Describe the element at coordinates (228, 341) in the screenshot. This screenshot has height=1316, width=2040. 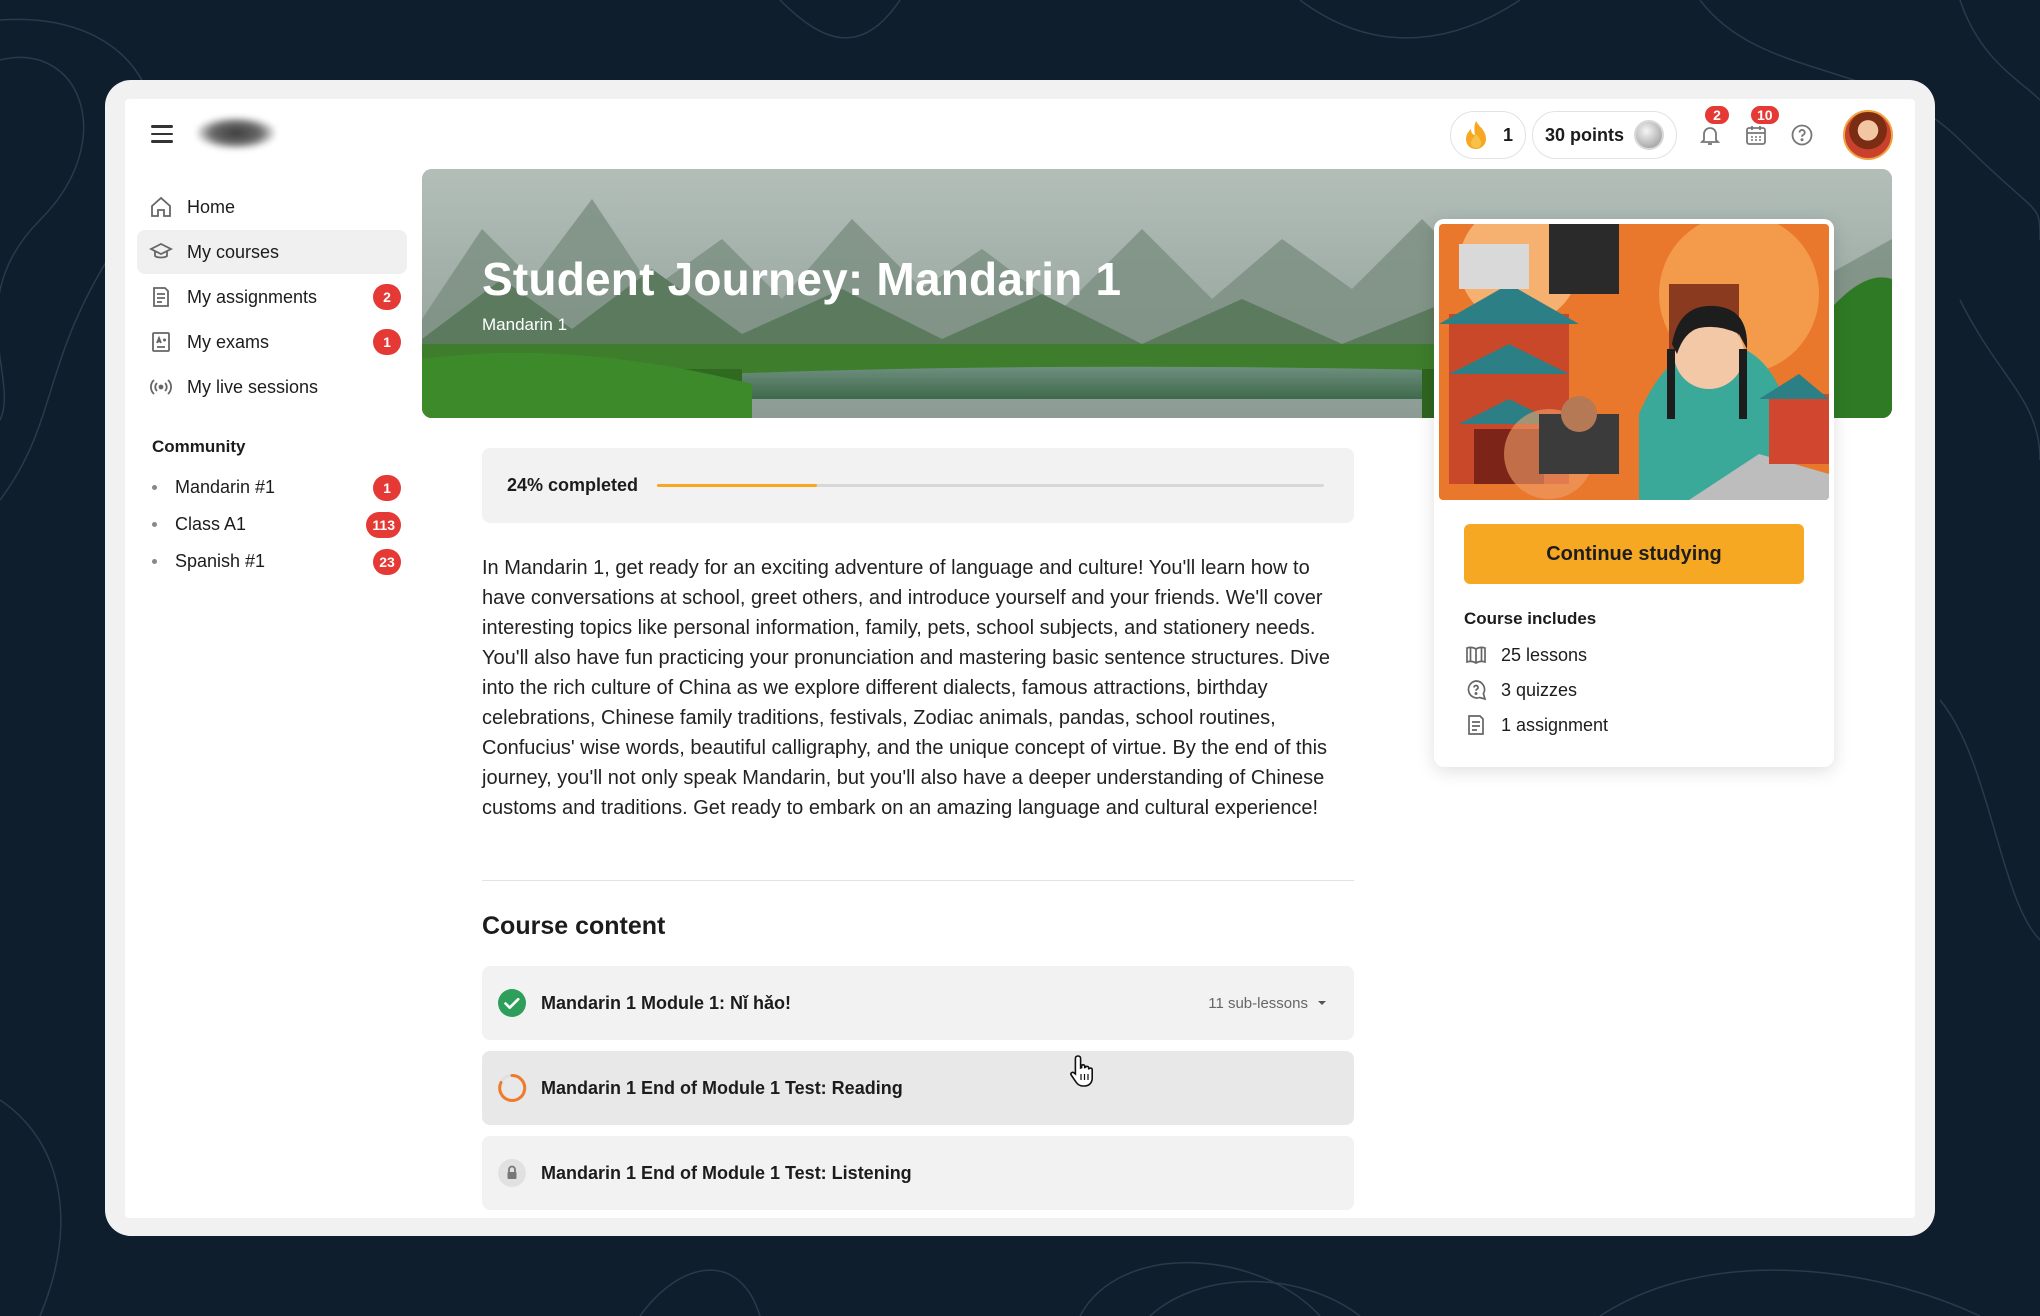
I see `sidebar-item-label: My exams` at that location.